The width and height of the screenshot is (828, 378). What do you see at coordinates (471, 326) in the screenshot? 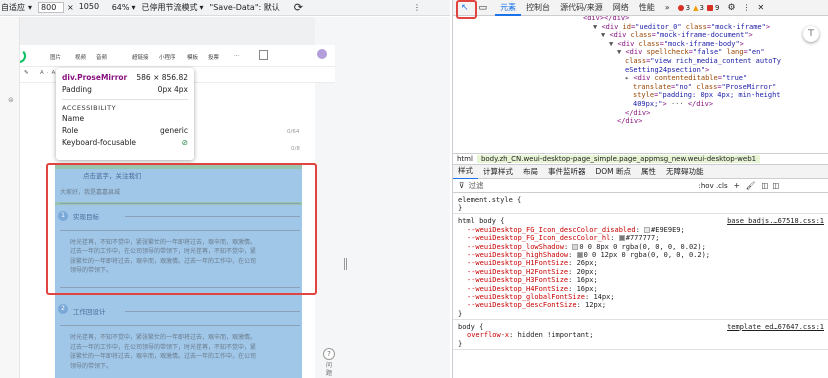
I see `rule-selector: body {` at bounding box center [471, 326].